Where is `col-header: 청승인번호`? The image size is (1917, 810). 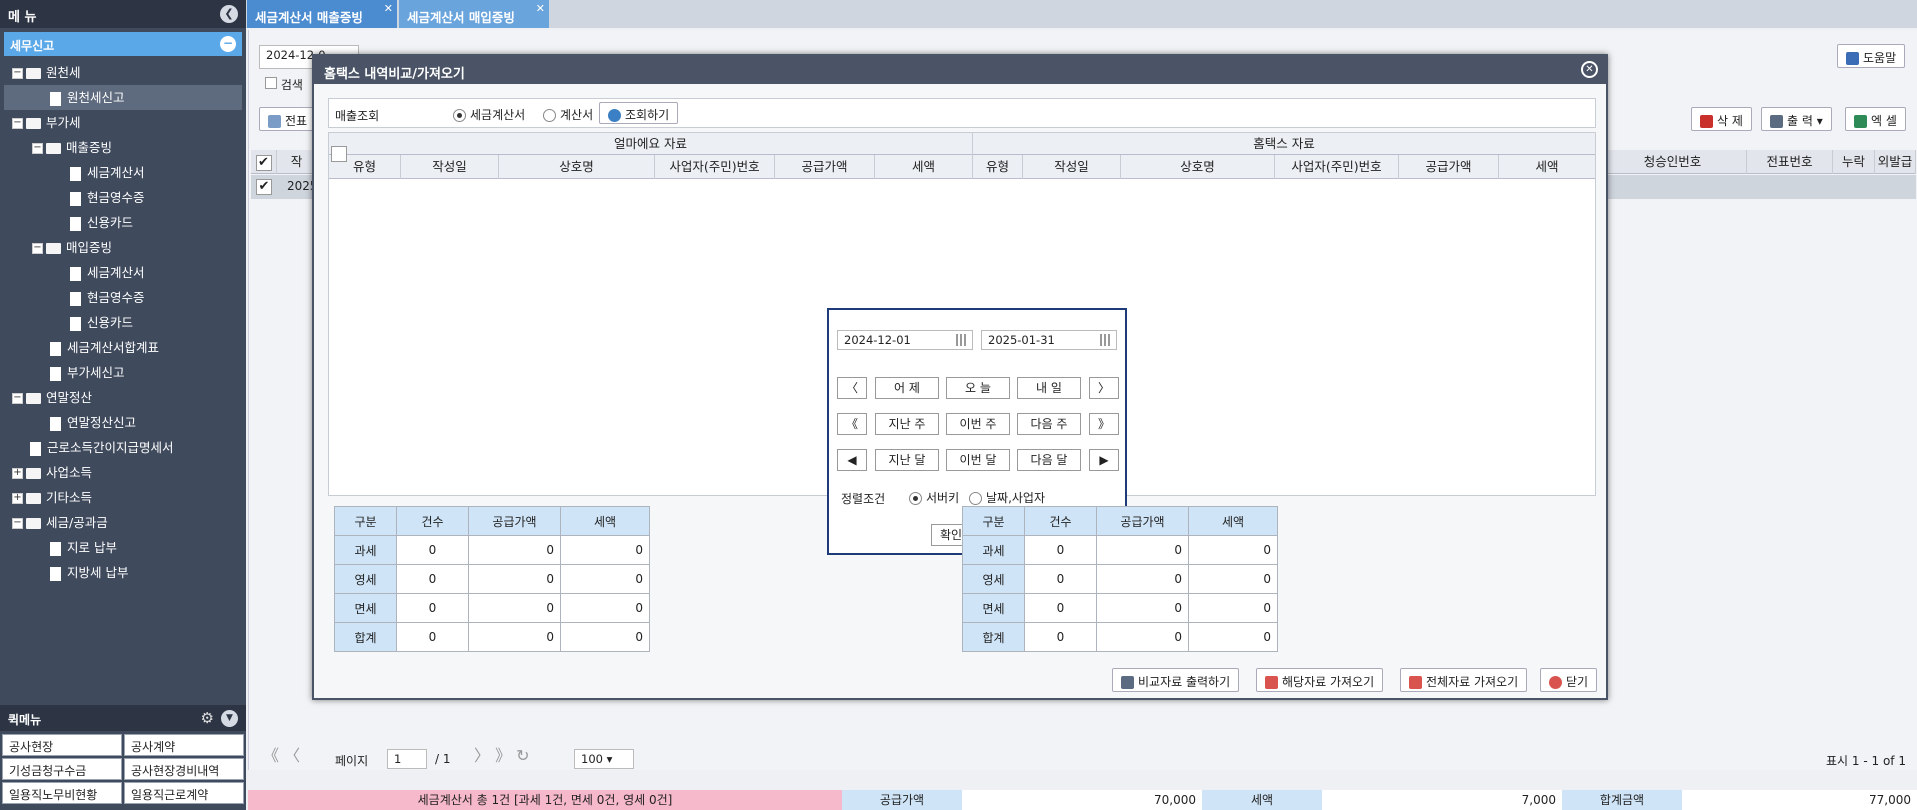
col-header: 청승인번호 is located at coordinates (1673, 162).